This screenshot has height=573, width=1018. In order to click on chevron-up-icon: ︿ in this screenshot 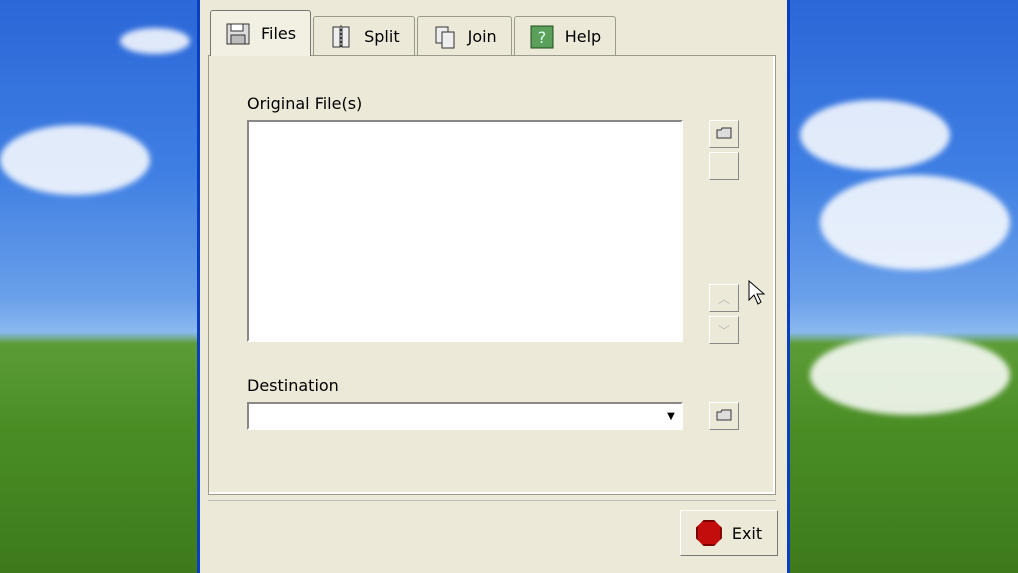, I will do `click(723, 298)`.